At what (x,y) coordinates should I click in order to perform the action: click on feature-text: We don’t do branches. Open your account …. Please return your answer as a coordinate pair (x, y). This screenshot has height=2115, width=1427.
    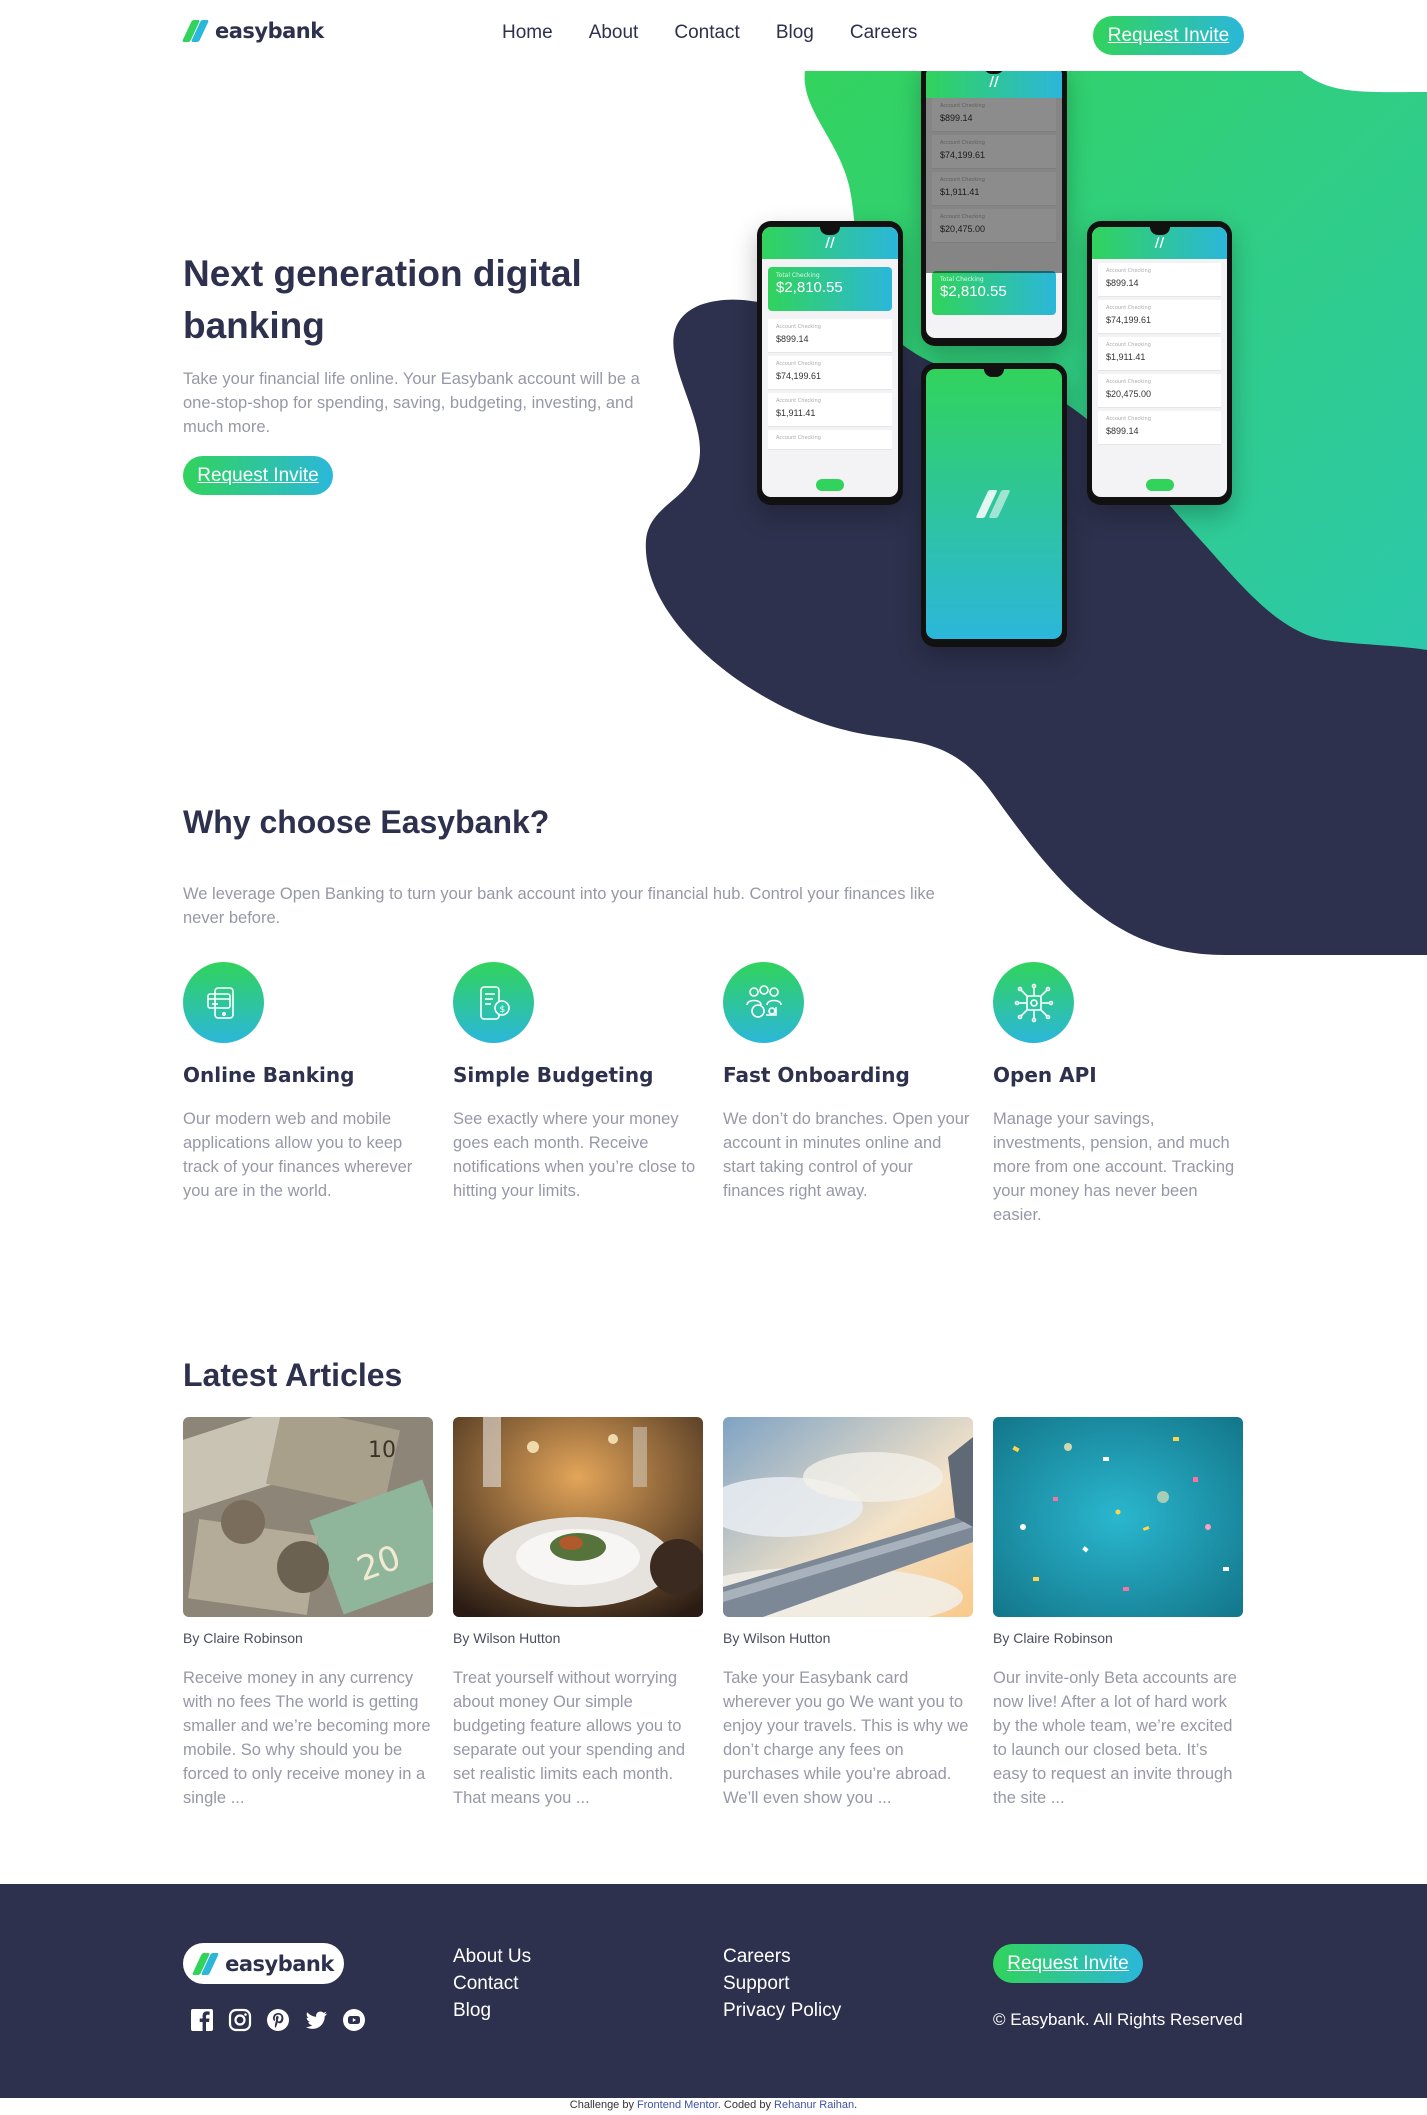
    Looking at the image, I should click on (846, 1155).